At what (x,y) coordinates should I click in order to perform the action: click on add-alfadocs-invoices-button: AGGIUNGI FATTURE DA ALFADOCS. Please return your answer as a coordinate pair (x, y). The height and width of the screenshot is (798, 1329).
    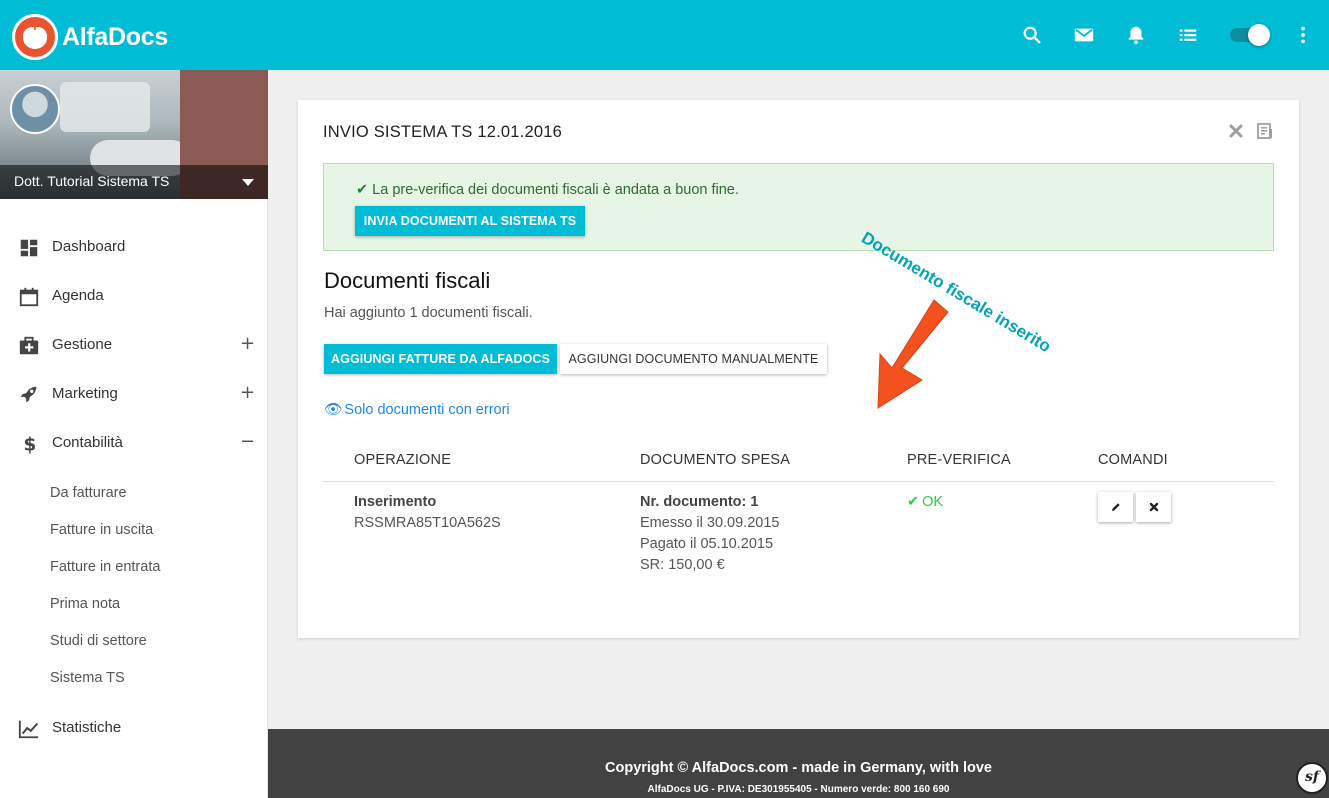
    Looking at the image, I should click on (440, 359).